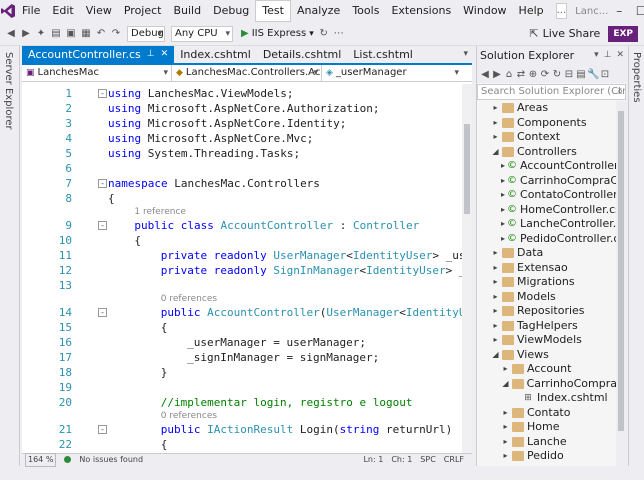 This screenshot has height=480, width=644. I want to click on tab-accountcontroller-cs: AccountController.cs ⊥ ✕, so click(98, 54).